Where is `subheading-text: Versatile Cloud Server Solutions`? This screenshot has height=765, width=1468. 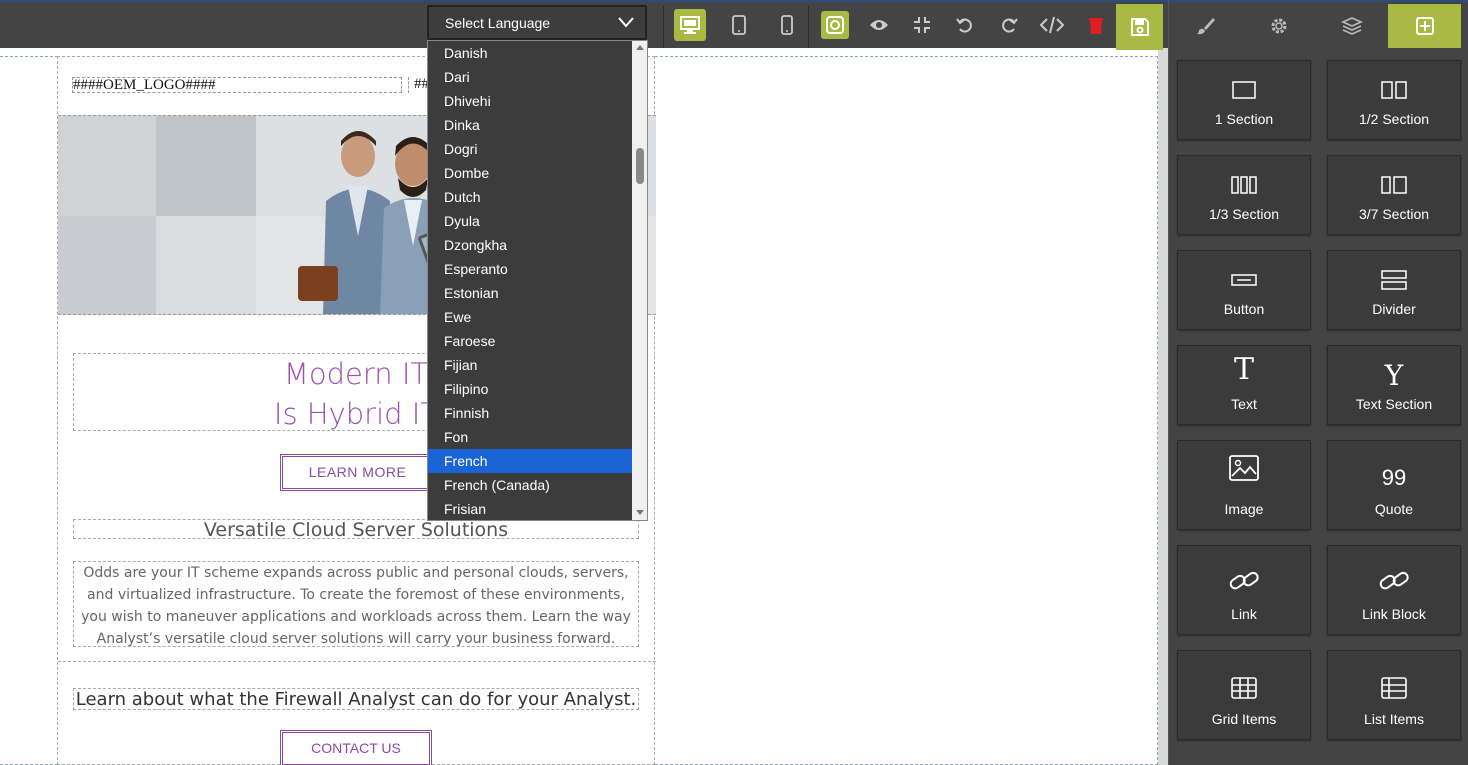
subheading-text: Versatile Cloud Server Solutions is located at coordinates (356, 529).